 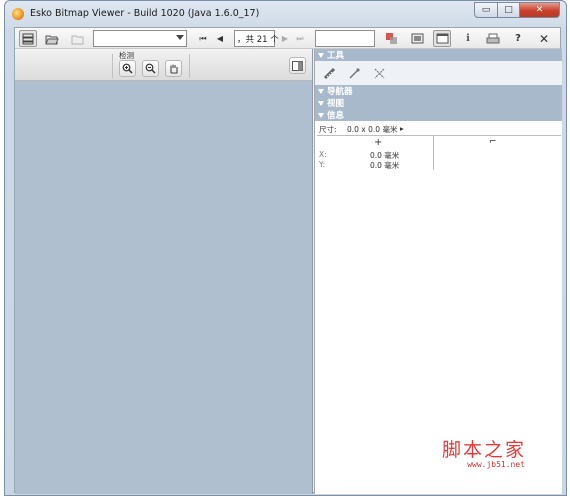 What do you see at coordinates (203, 38) in the screenshot?
I see `first-page-icon: ⏮` at bounding box center [203, 38].